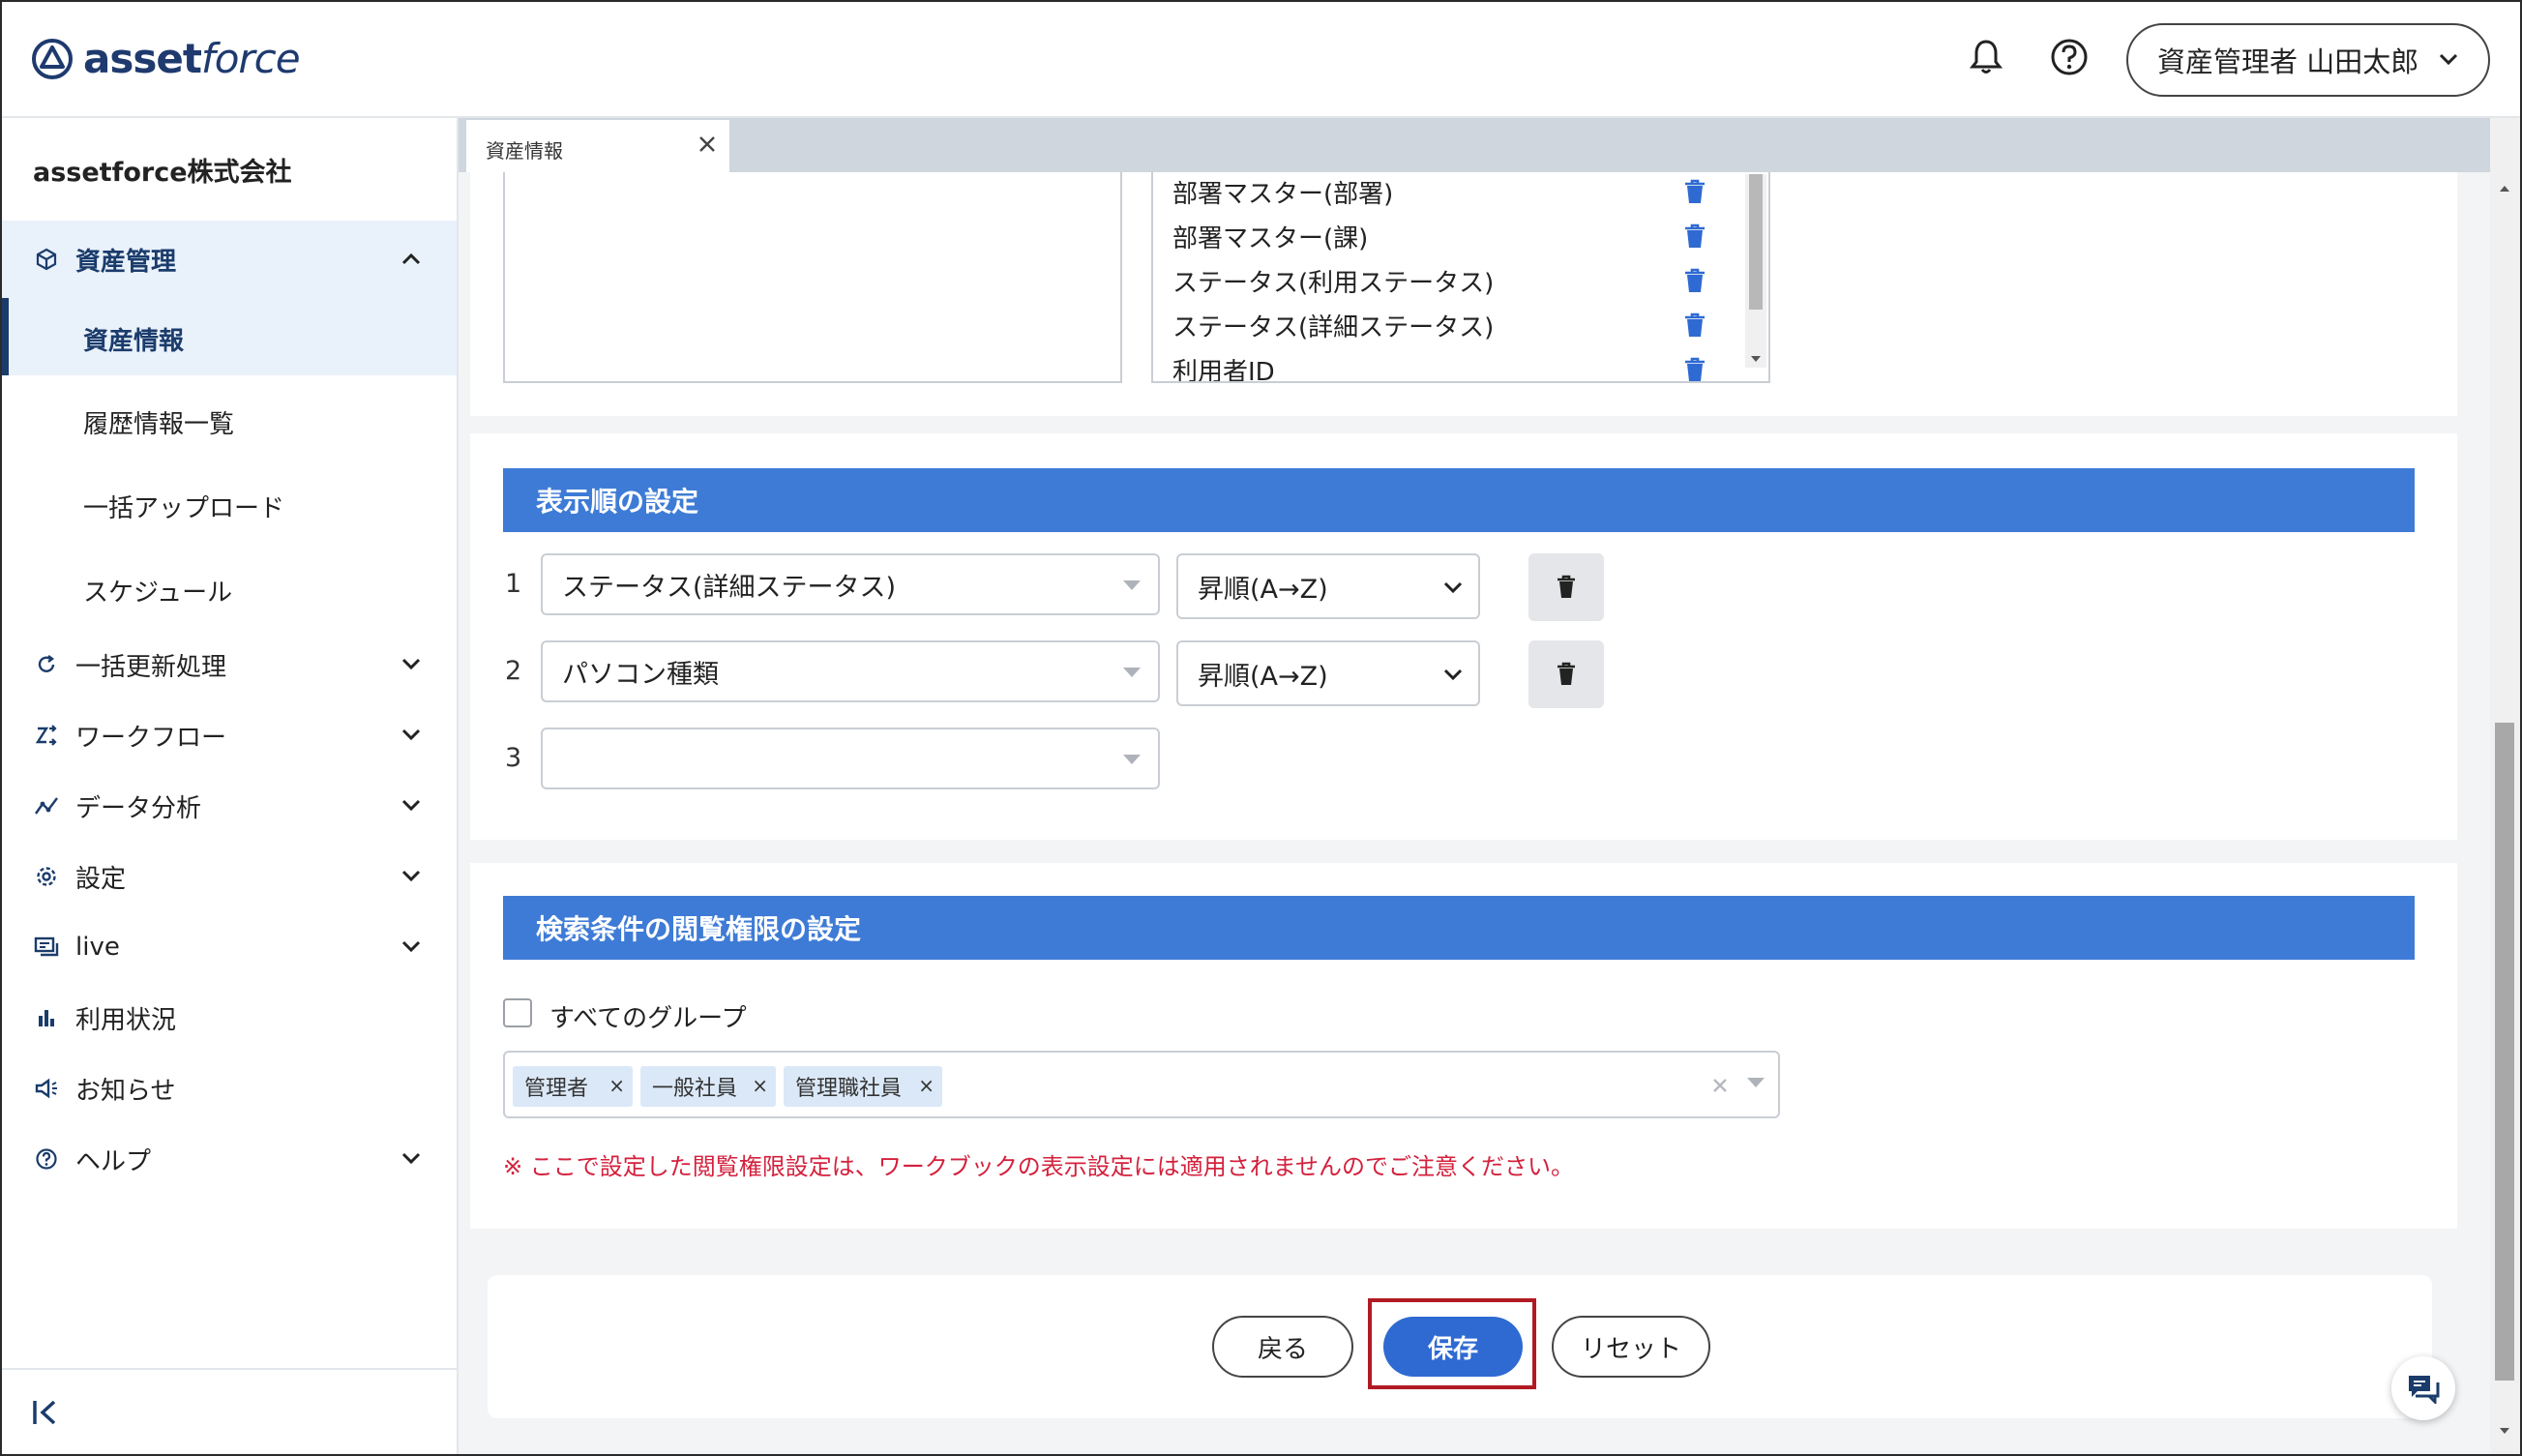  I want to click on logo-text: assetforce, so click(192, 59).